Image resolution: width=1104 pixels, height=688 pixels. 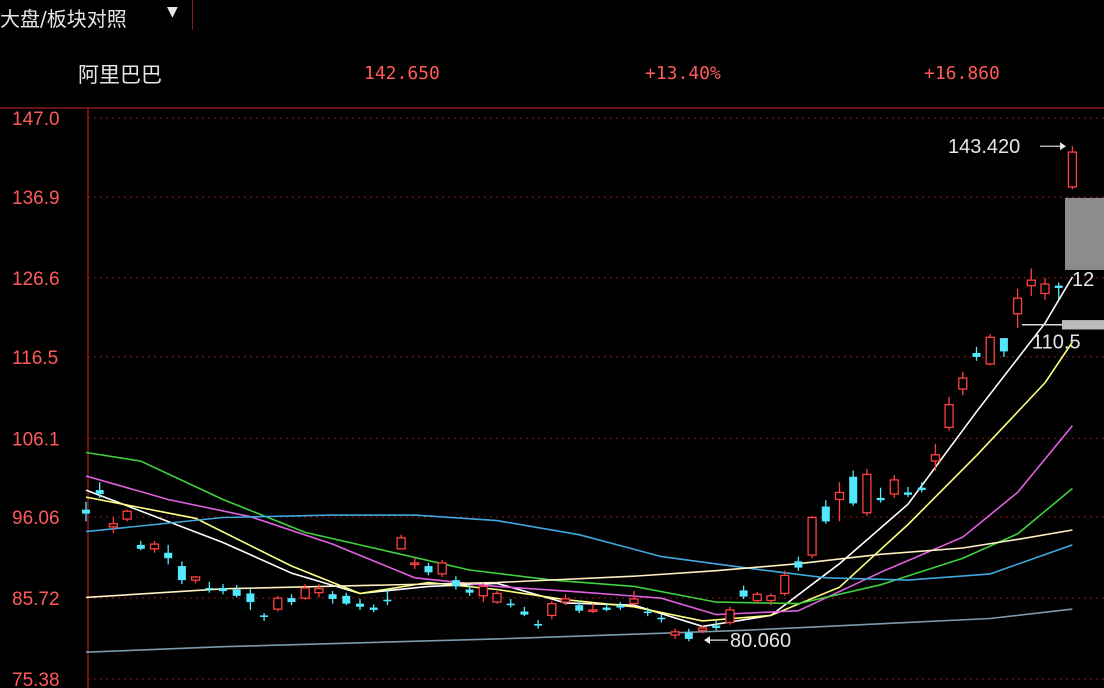 What do you see at coordinates (1084, 233) in the screenshot?
I see `price-range-marker` at bounding box center [1084, 233].